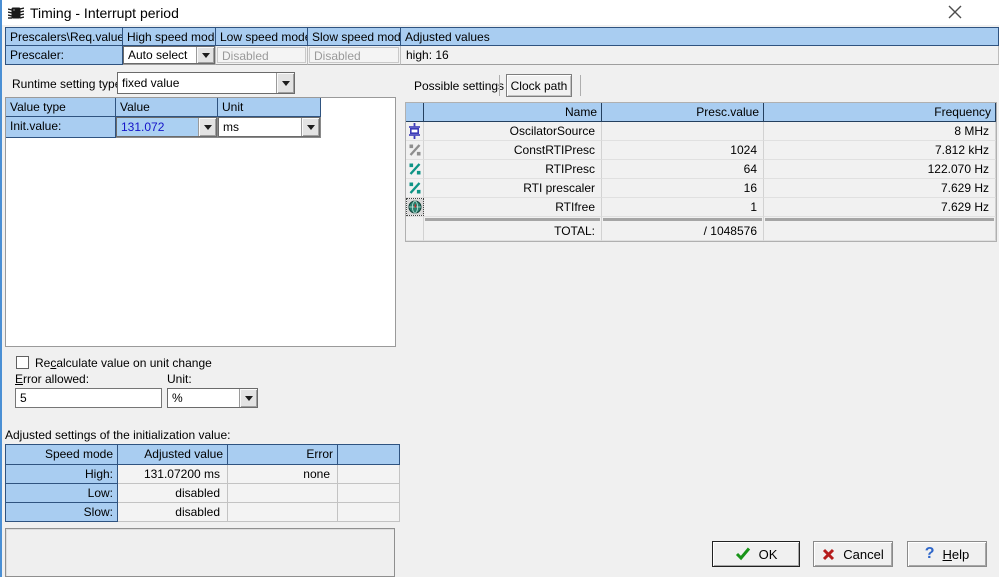 The image size is (999, 577). I want to click on row-label-slow: Slow:, so click(62, 512).